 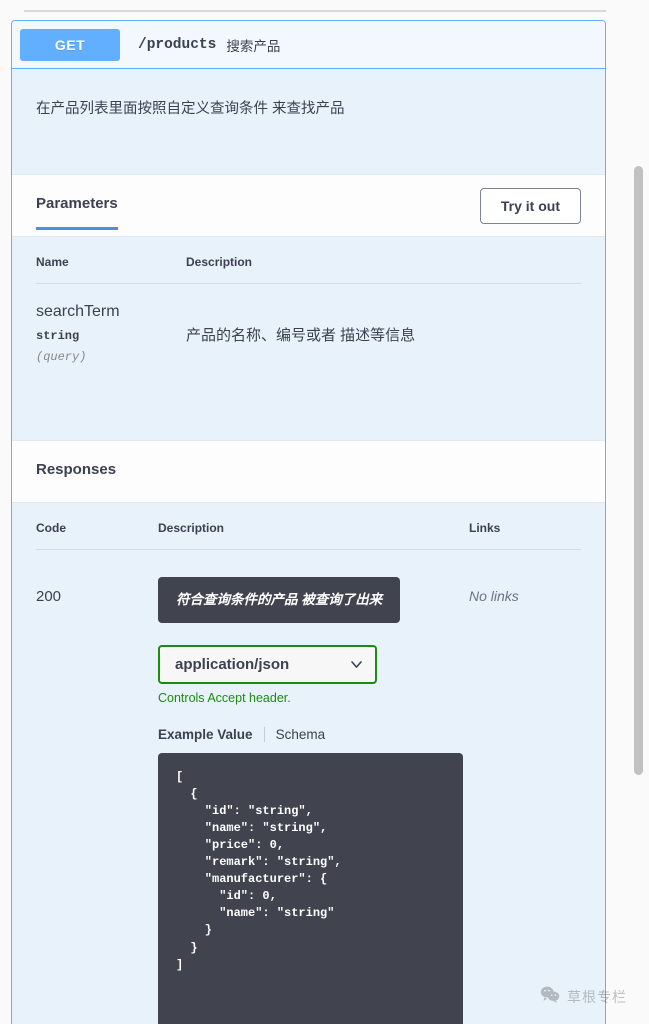 I want to click on example-tabs-divider, so click(x=264, y=735).